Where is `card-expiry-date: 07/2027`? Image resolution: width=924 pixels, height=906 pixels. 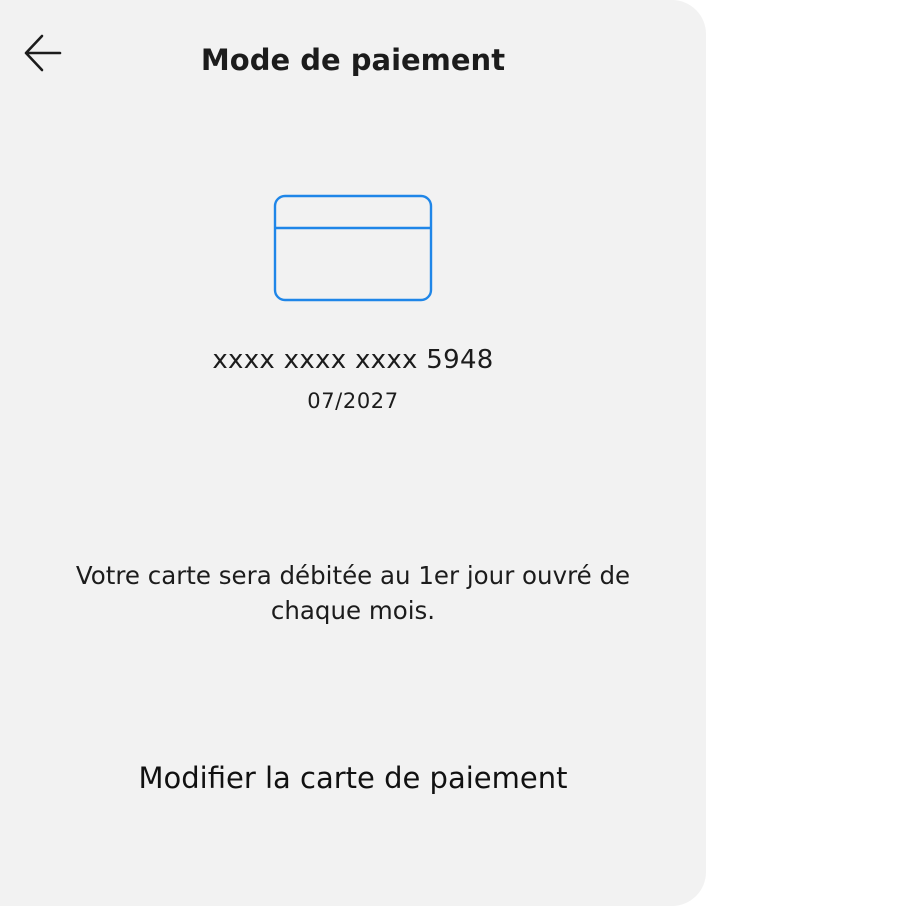 card-expiry-date: 07/2027 is located at coordinates (353, 401).